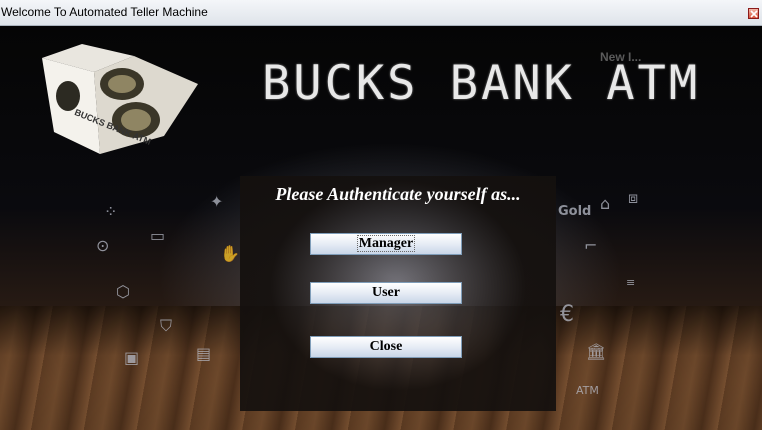  I want to click on shield-icon: ⬡, so click(123, 291).